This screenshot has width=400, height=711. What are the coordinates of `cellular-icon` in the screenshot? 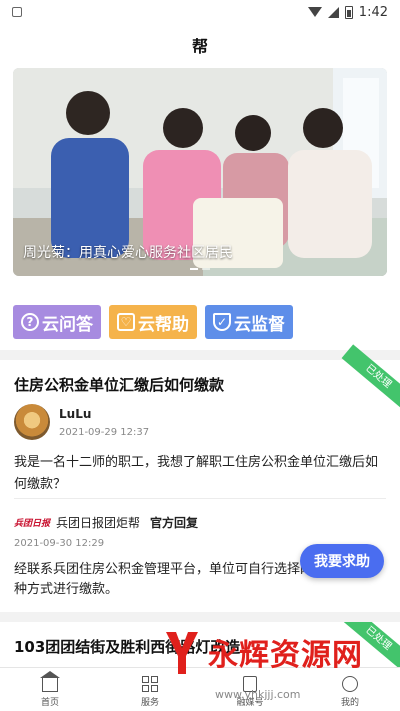 It's located at (333, 12).